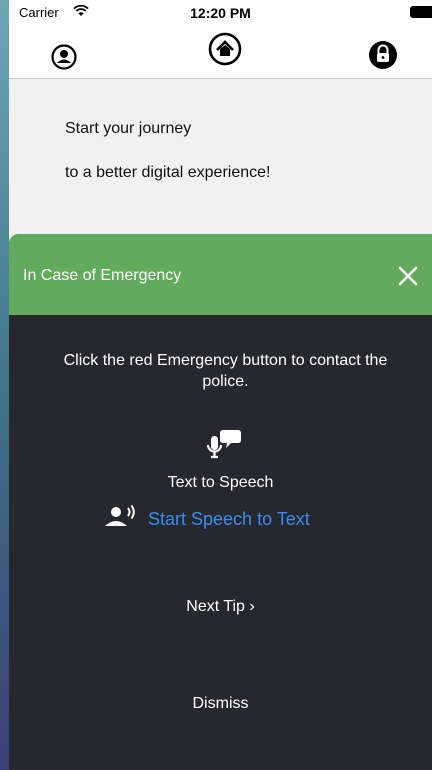  Describe the element at coordinates (220, 274) in the screenshot. I see `sheet-header: In Case of Emergency` at that location.